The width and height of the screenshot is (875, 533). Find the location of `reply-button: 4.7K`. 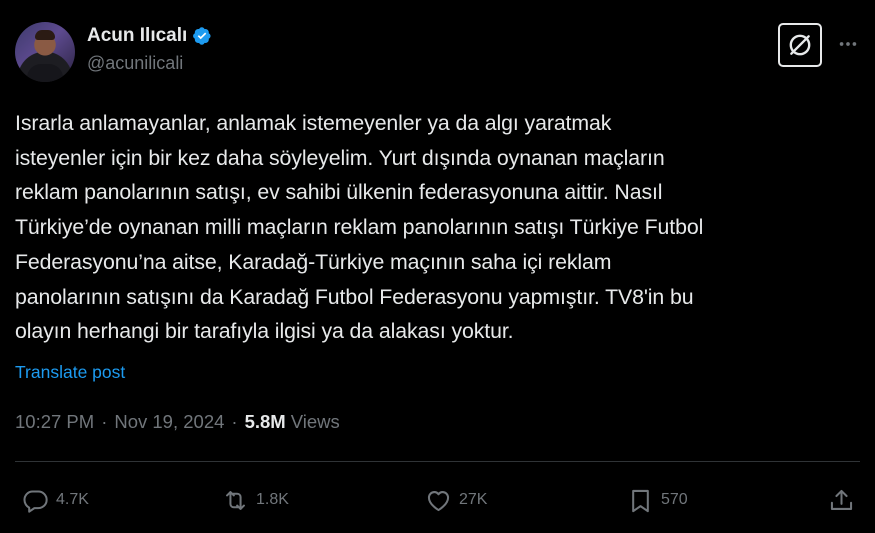

reply-button: 4.7K is located at coordinates (55, 500).